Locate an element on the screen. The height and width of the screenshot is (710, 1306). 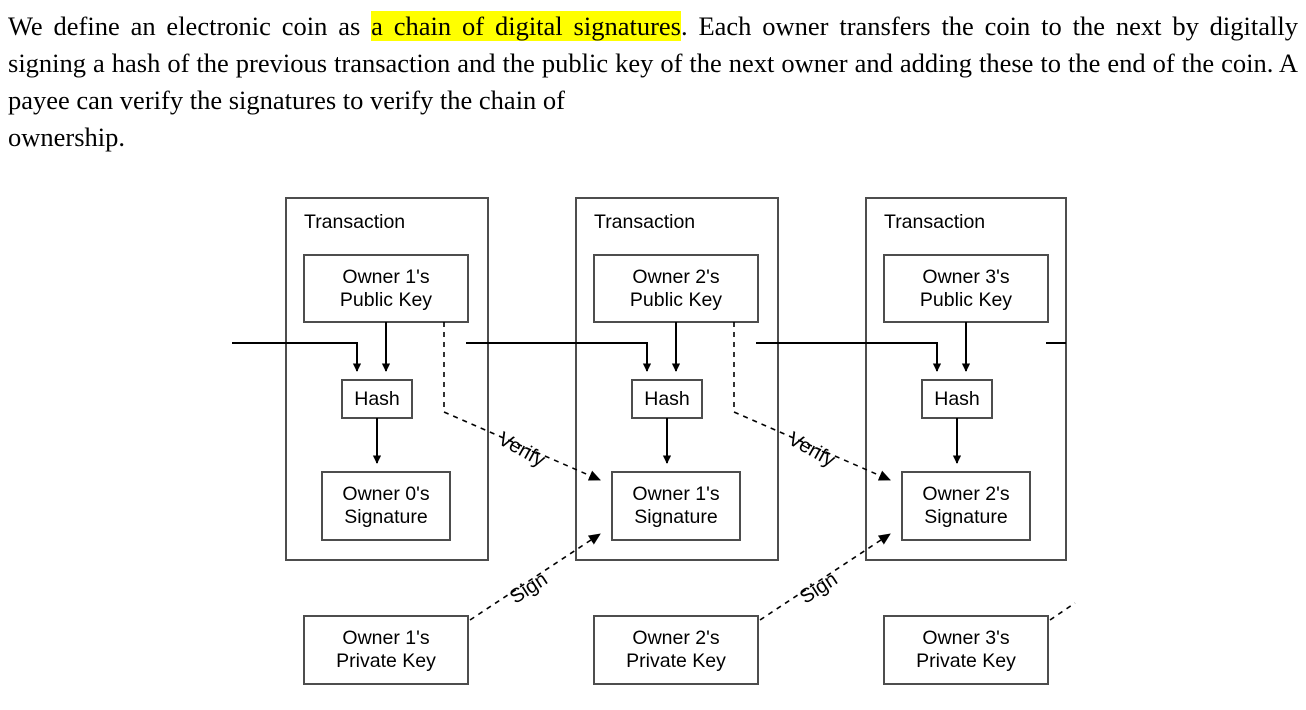
signature-label-3: Owner 2's Signature is located at coordinates (966, 505).